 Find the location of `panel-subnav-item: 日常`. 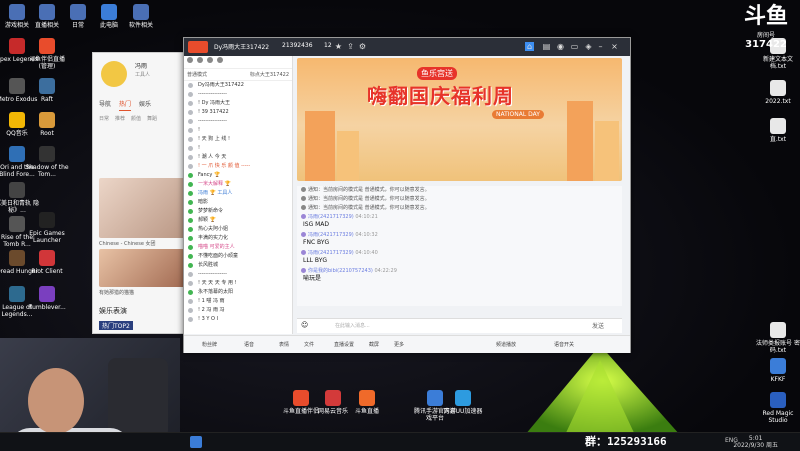

panel-subnav-item: 日常 is located at coordinates (104, 118).